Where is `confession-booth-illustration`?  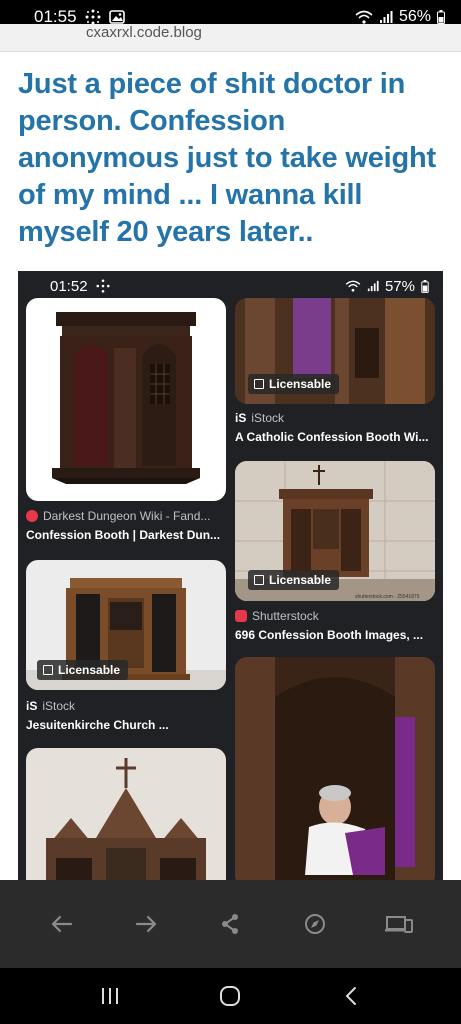
confession-booth-illustration is located at coordinates (126, 398).